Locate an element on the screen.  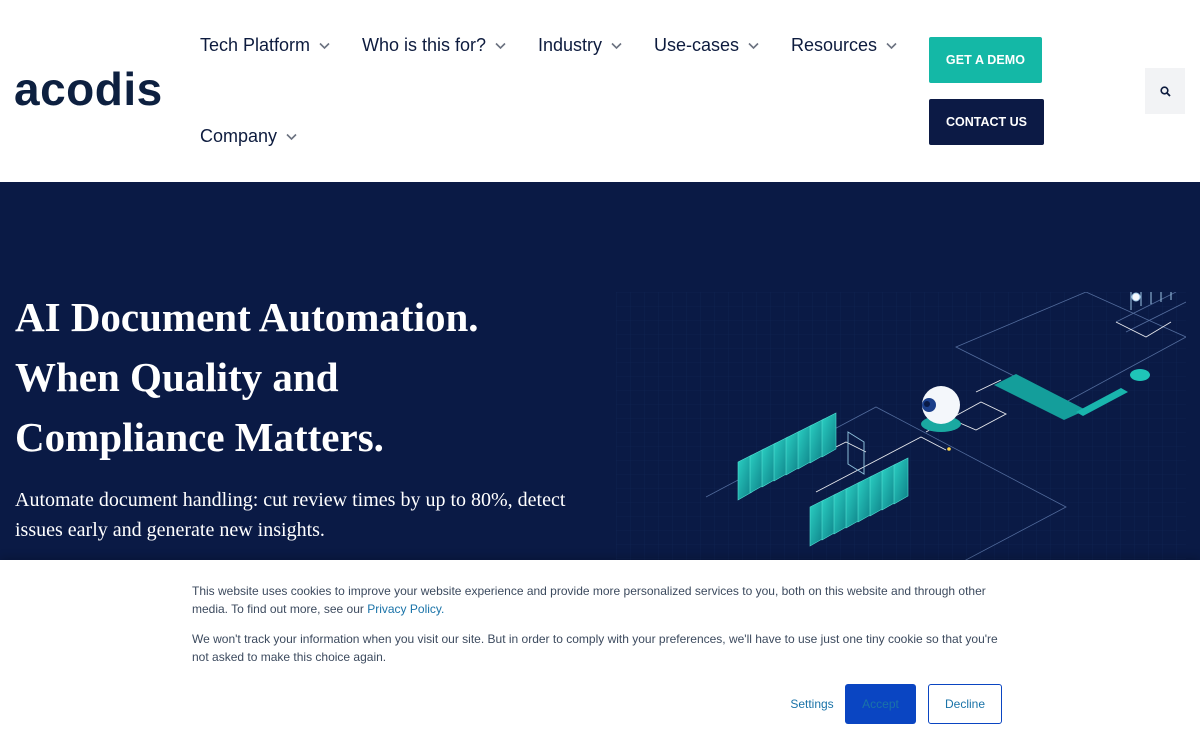
nav-company: Company is located at coordinates (248, 136).